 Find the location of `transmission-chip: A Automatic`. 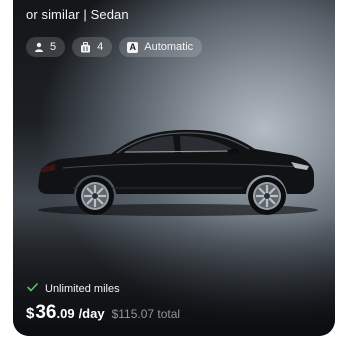

transmission-chip: A Automatic is located at coordinates (161, 47).